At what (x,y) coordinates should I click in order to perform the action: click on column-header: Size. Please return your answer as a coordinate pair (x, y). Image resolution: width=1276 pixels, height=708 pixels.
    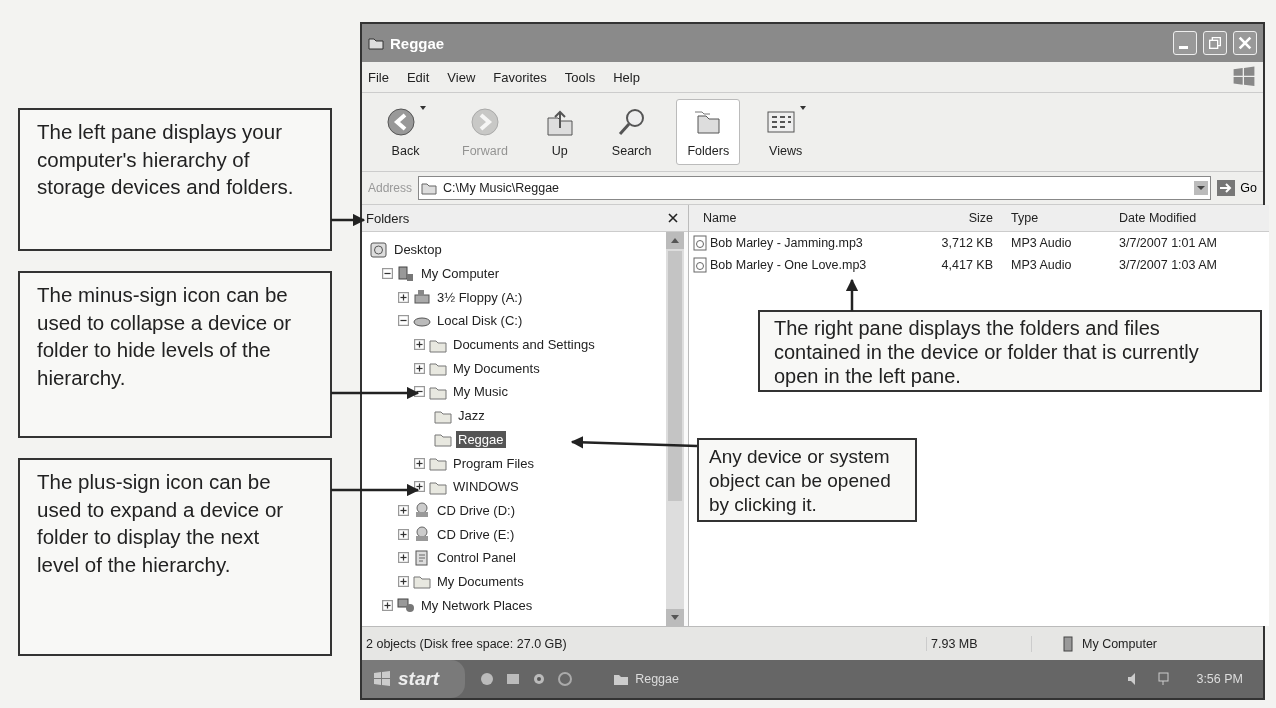
    Looking at the image, I should click on (963, 218).